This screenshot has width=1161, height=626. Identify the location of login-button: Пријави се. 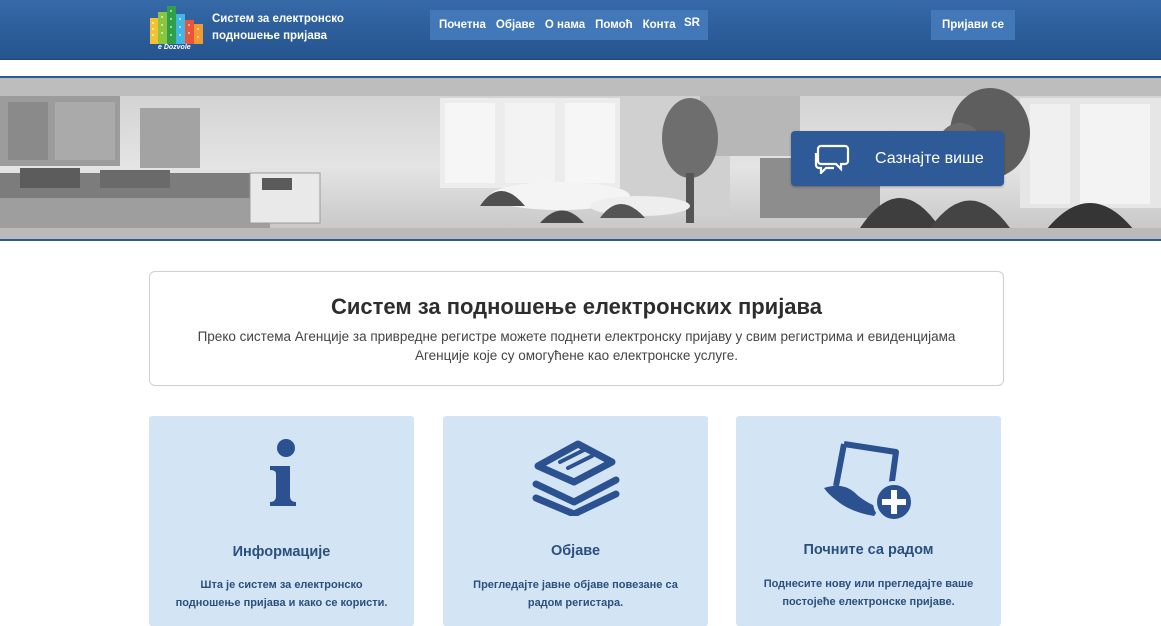
(973, 25).